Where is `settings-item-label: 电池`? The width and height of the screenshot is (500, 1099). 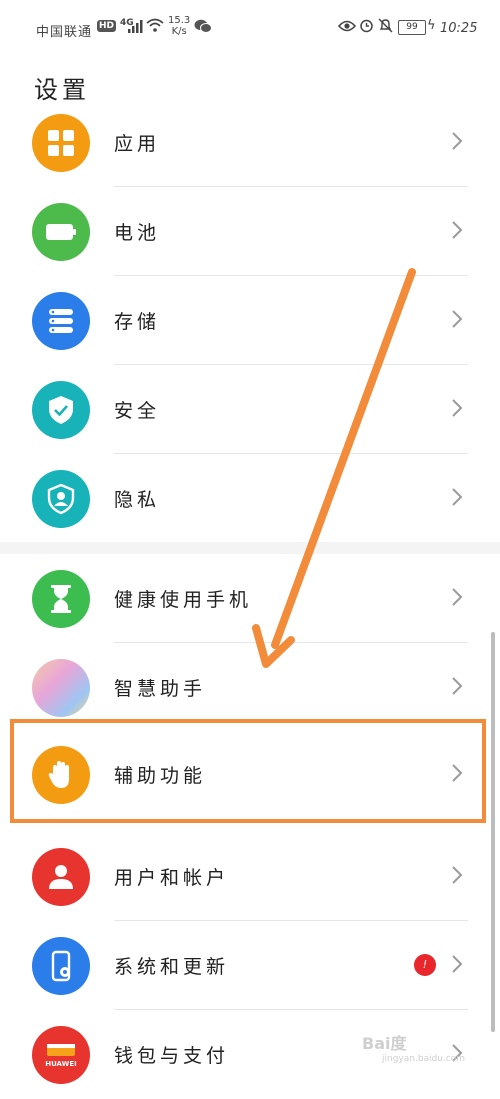
settings-item-label: 电池 is located at coordinates (137, 233).